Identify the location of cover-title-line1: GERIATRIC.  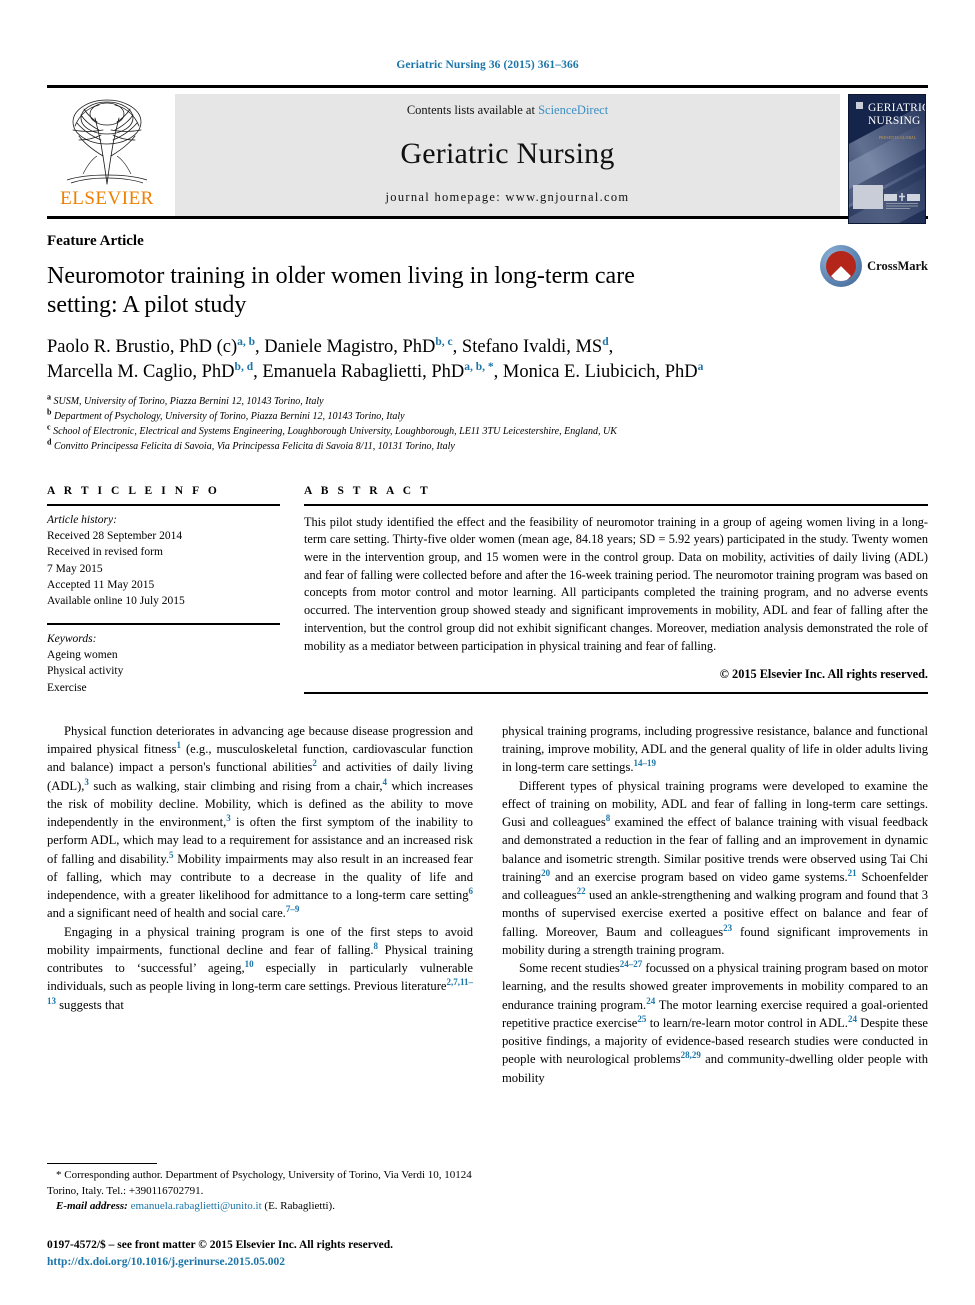
(897, 108).